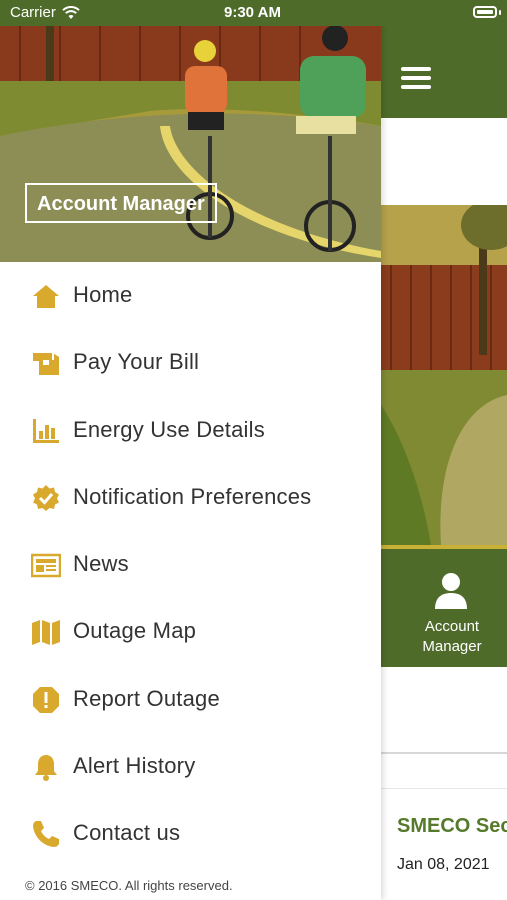 The height and width of the screenshot is (900, 507). Describe the element at coordinates (416, 78) in the screenshot. I see `hamburger-menu-icon` at that location.